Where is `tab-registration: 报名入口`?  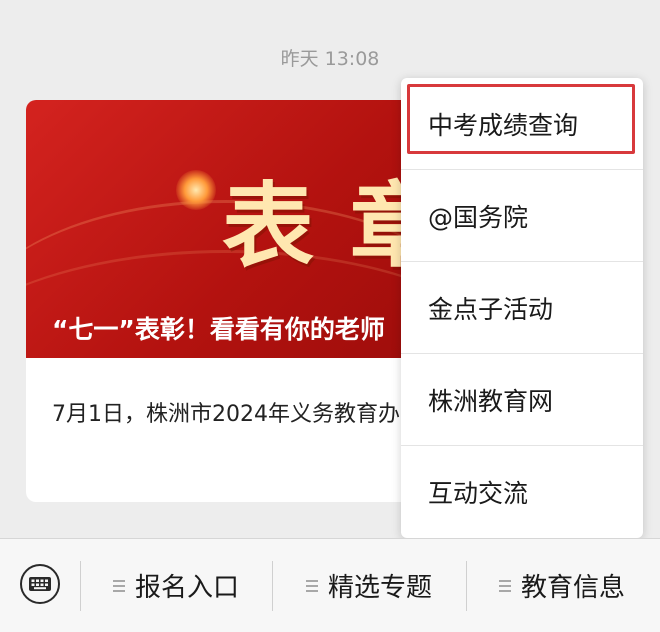
tab-registration: 报名入口 is located at coordinates (176, 585).